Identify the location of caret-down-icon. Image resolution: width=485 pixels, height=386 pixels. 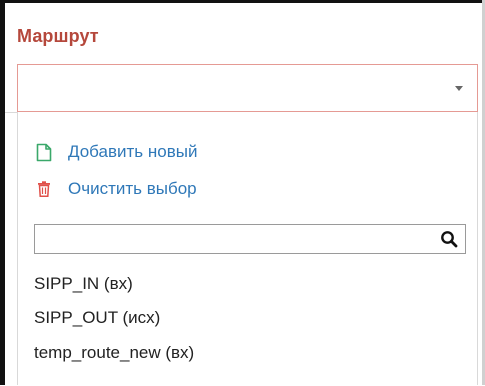
(459, 88).